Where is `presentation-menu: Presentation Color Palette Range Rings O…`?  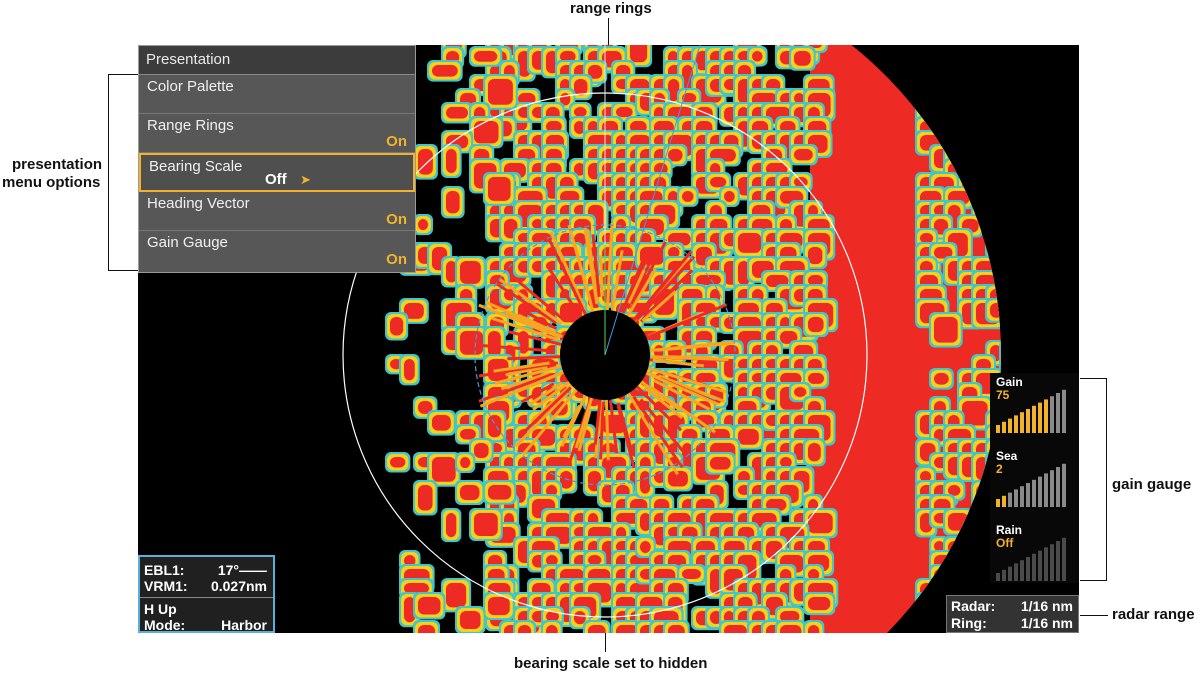
presentation-menu: Presentation Color Palette Range Rings O… is located at coordinates (277, 159).